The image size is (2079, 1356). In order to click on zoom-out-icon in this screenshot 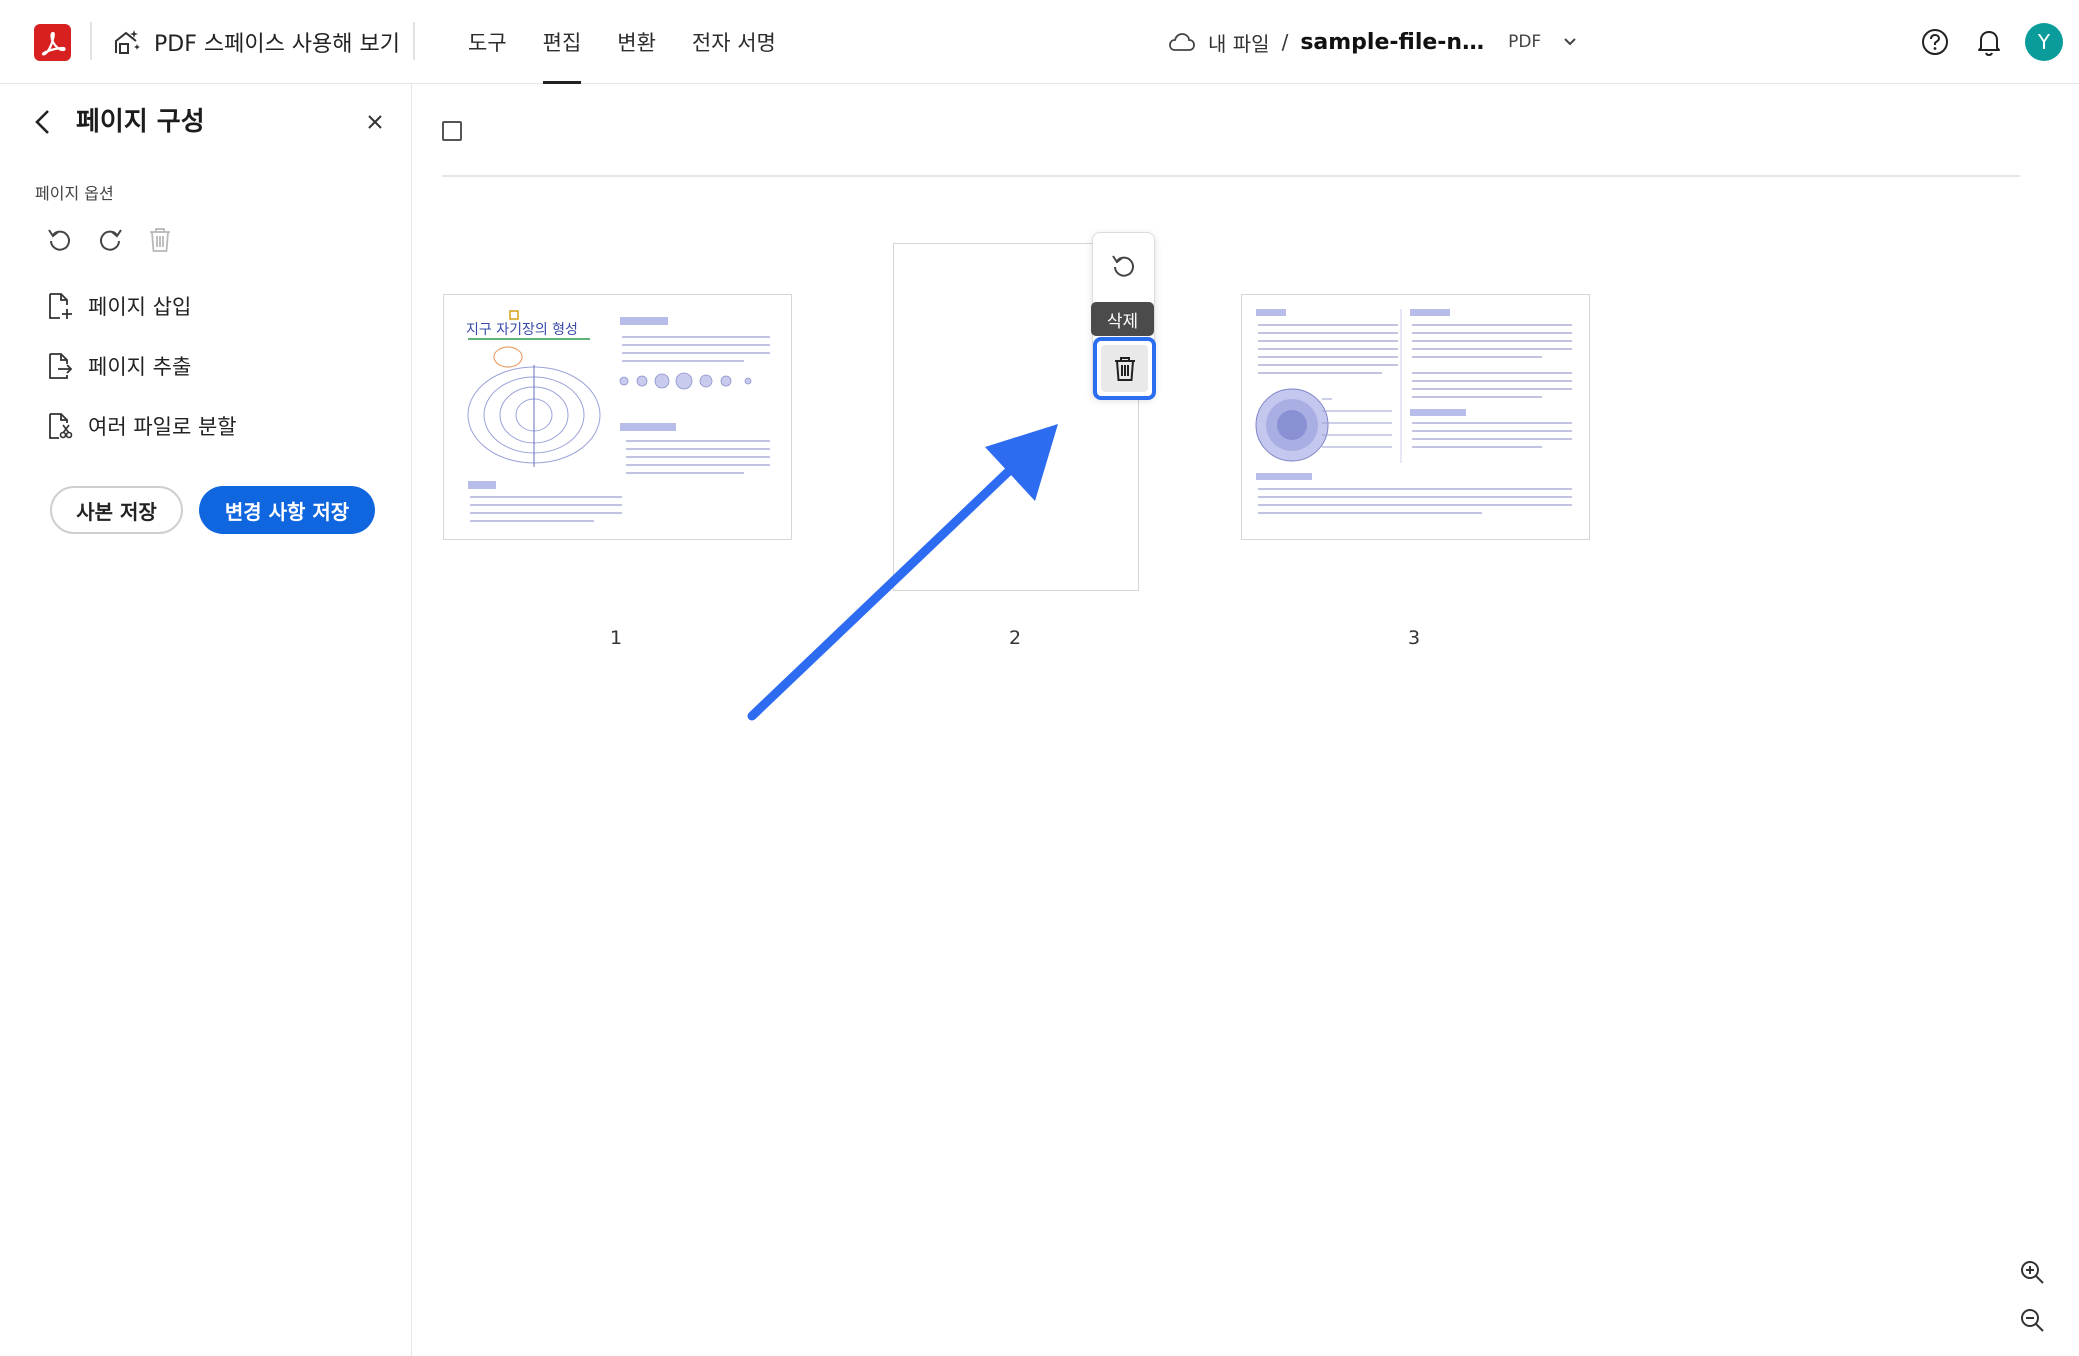, I will do `click(2032, 1320)`.